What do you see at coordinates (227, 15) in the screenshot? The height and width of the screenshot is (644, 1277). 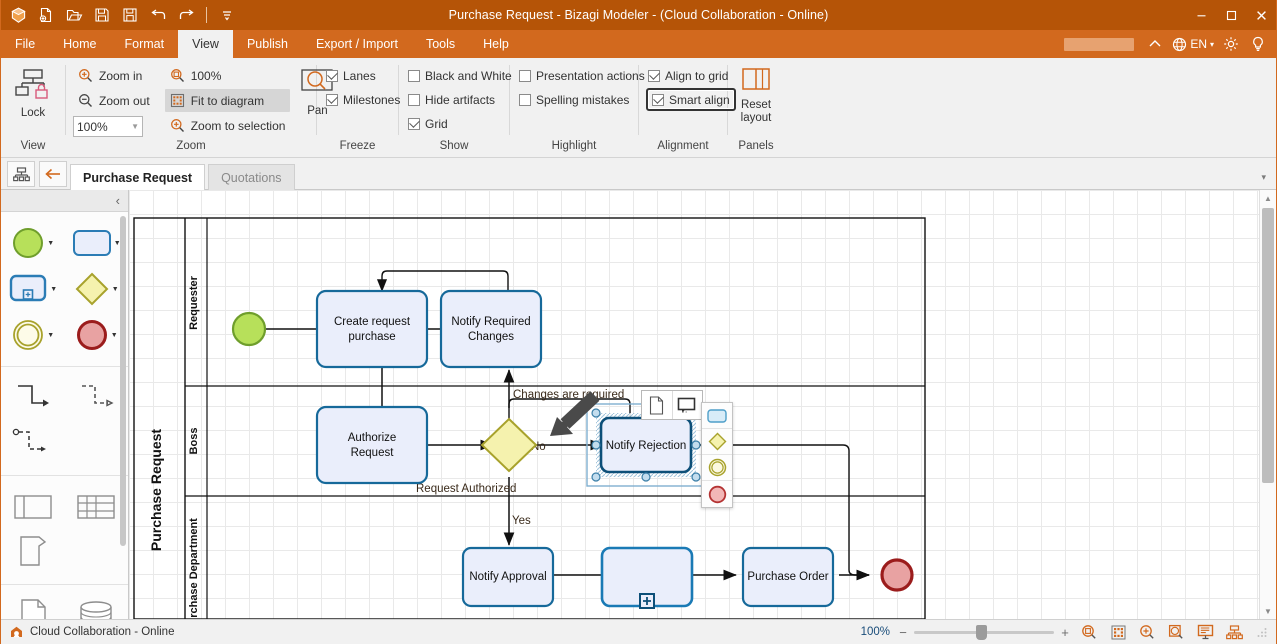 I see `customize-qat-icon` at bounding box center [227, 15].